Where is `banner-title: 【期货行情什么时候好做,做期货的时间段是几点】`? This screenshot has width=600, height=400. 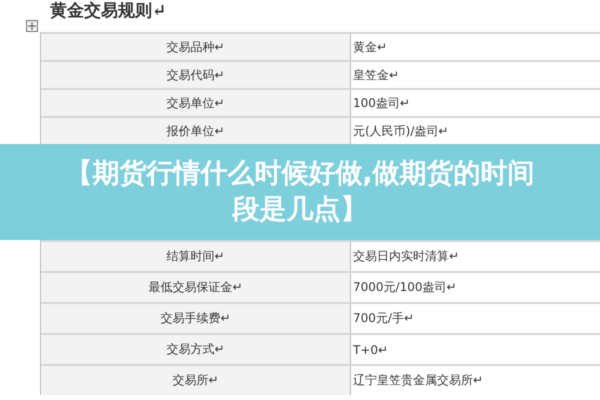
banner-title: 【期货行情什么时候好做,做期货的时间段是几点】 is located at coordinates (300, 192).